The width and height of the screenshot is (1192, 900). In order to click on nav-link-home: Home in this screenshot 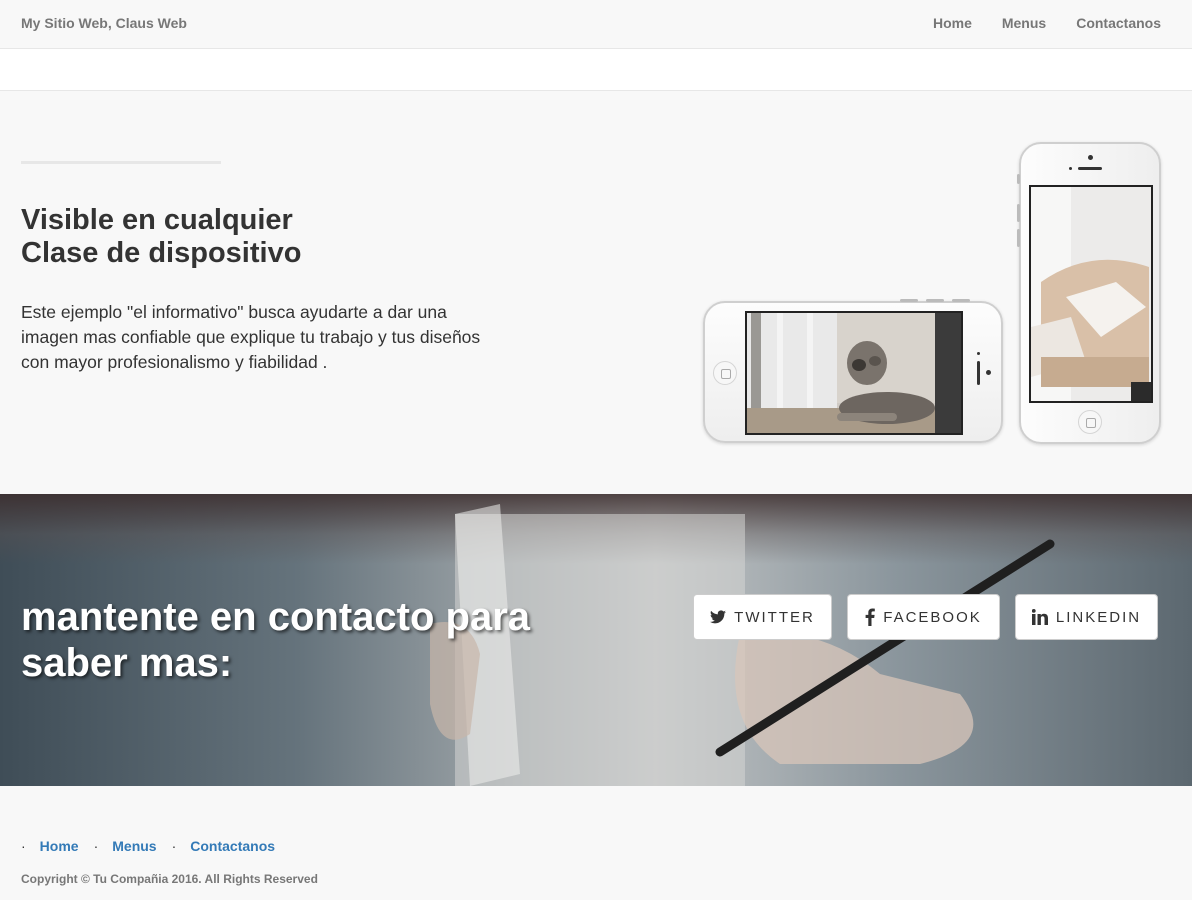, I will do `click(952, 23)`.